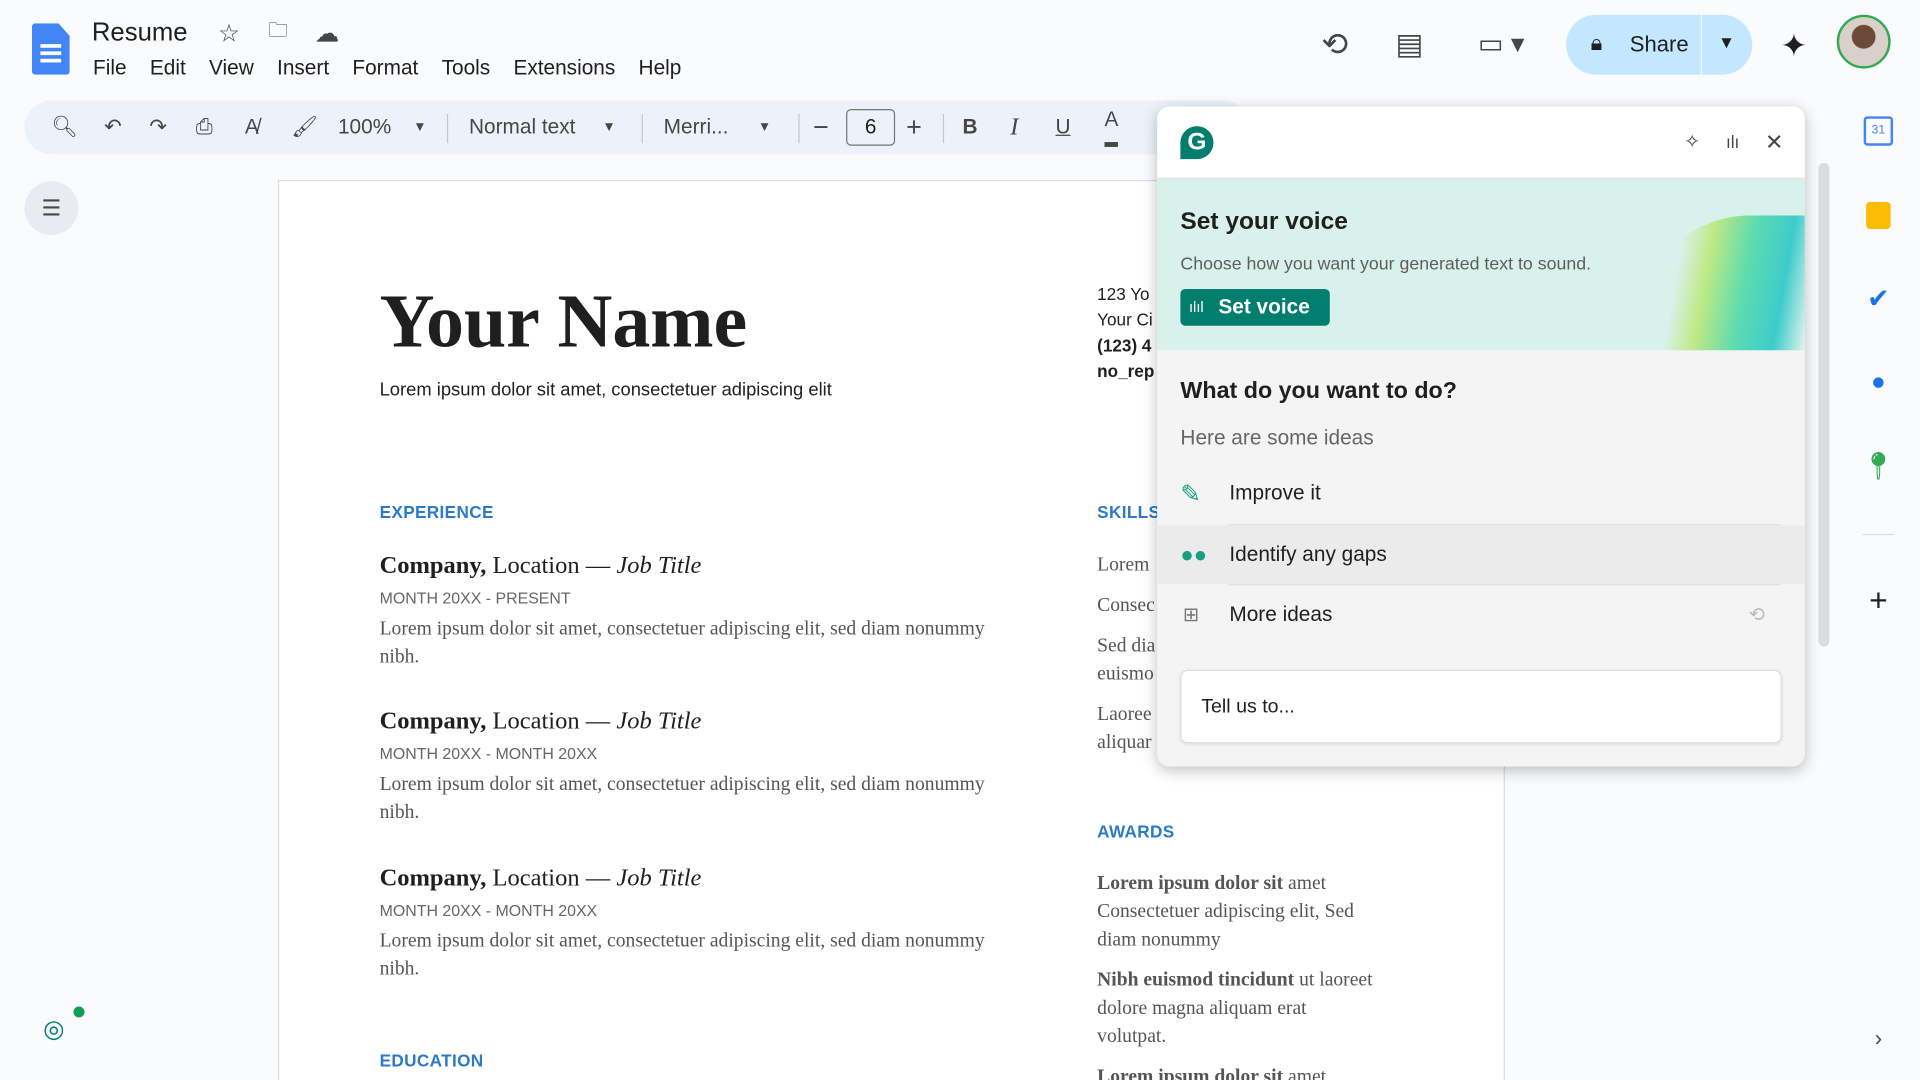 The height and width of the screenshot is (1080, 1920). What do you see at coordinates (229, 33) in the screenshot?
I see `star-icon: ☆` at bounding box center [229, 33].